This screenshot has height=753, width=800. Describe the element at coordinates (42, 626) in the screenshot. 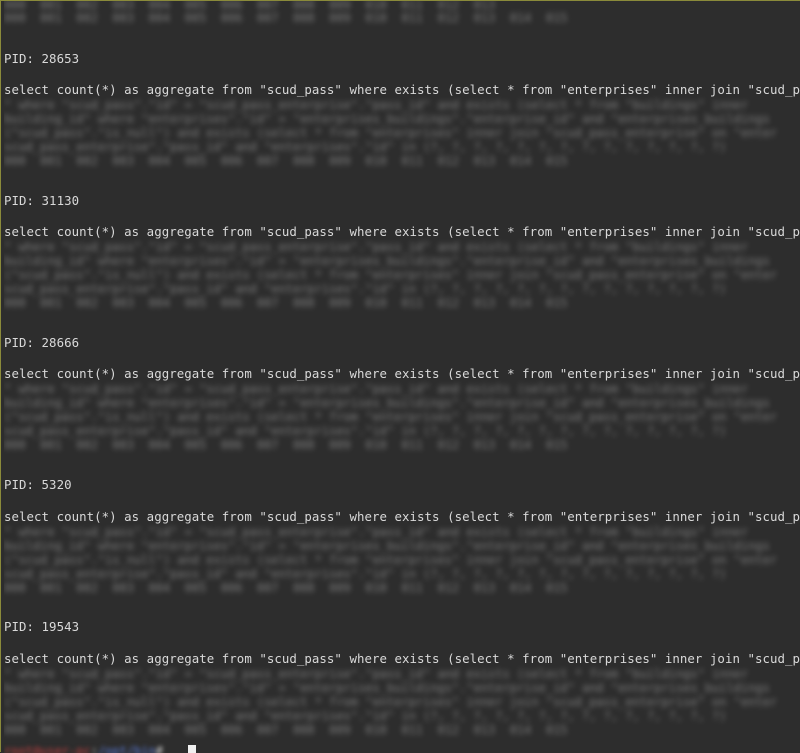

I see `pid-line: PID: 19543` at that location.